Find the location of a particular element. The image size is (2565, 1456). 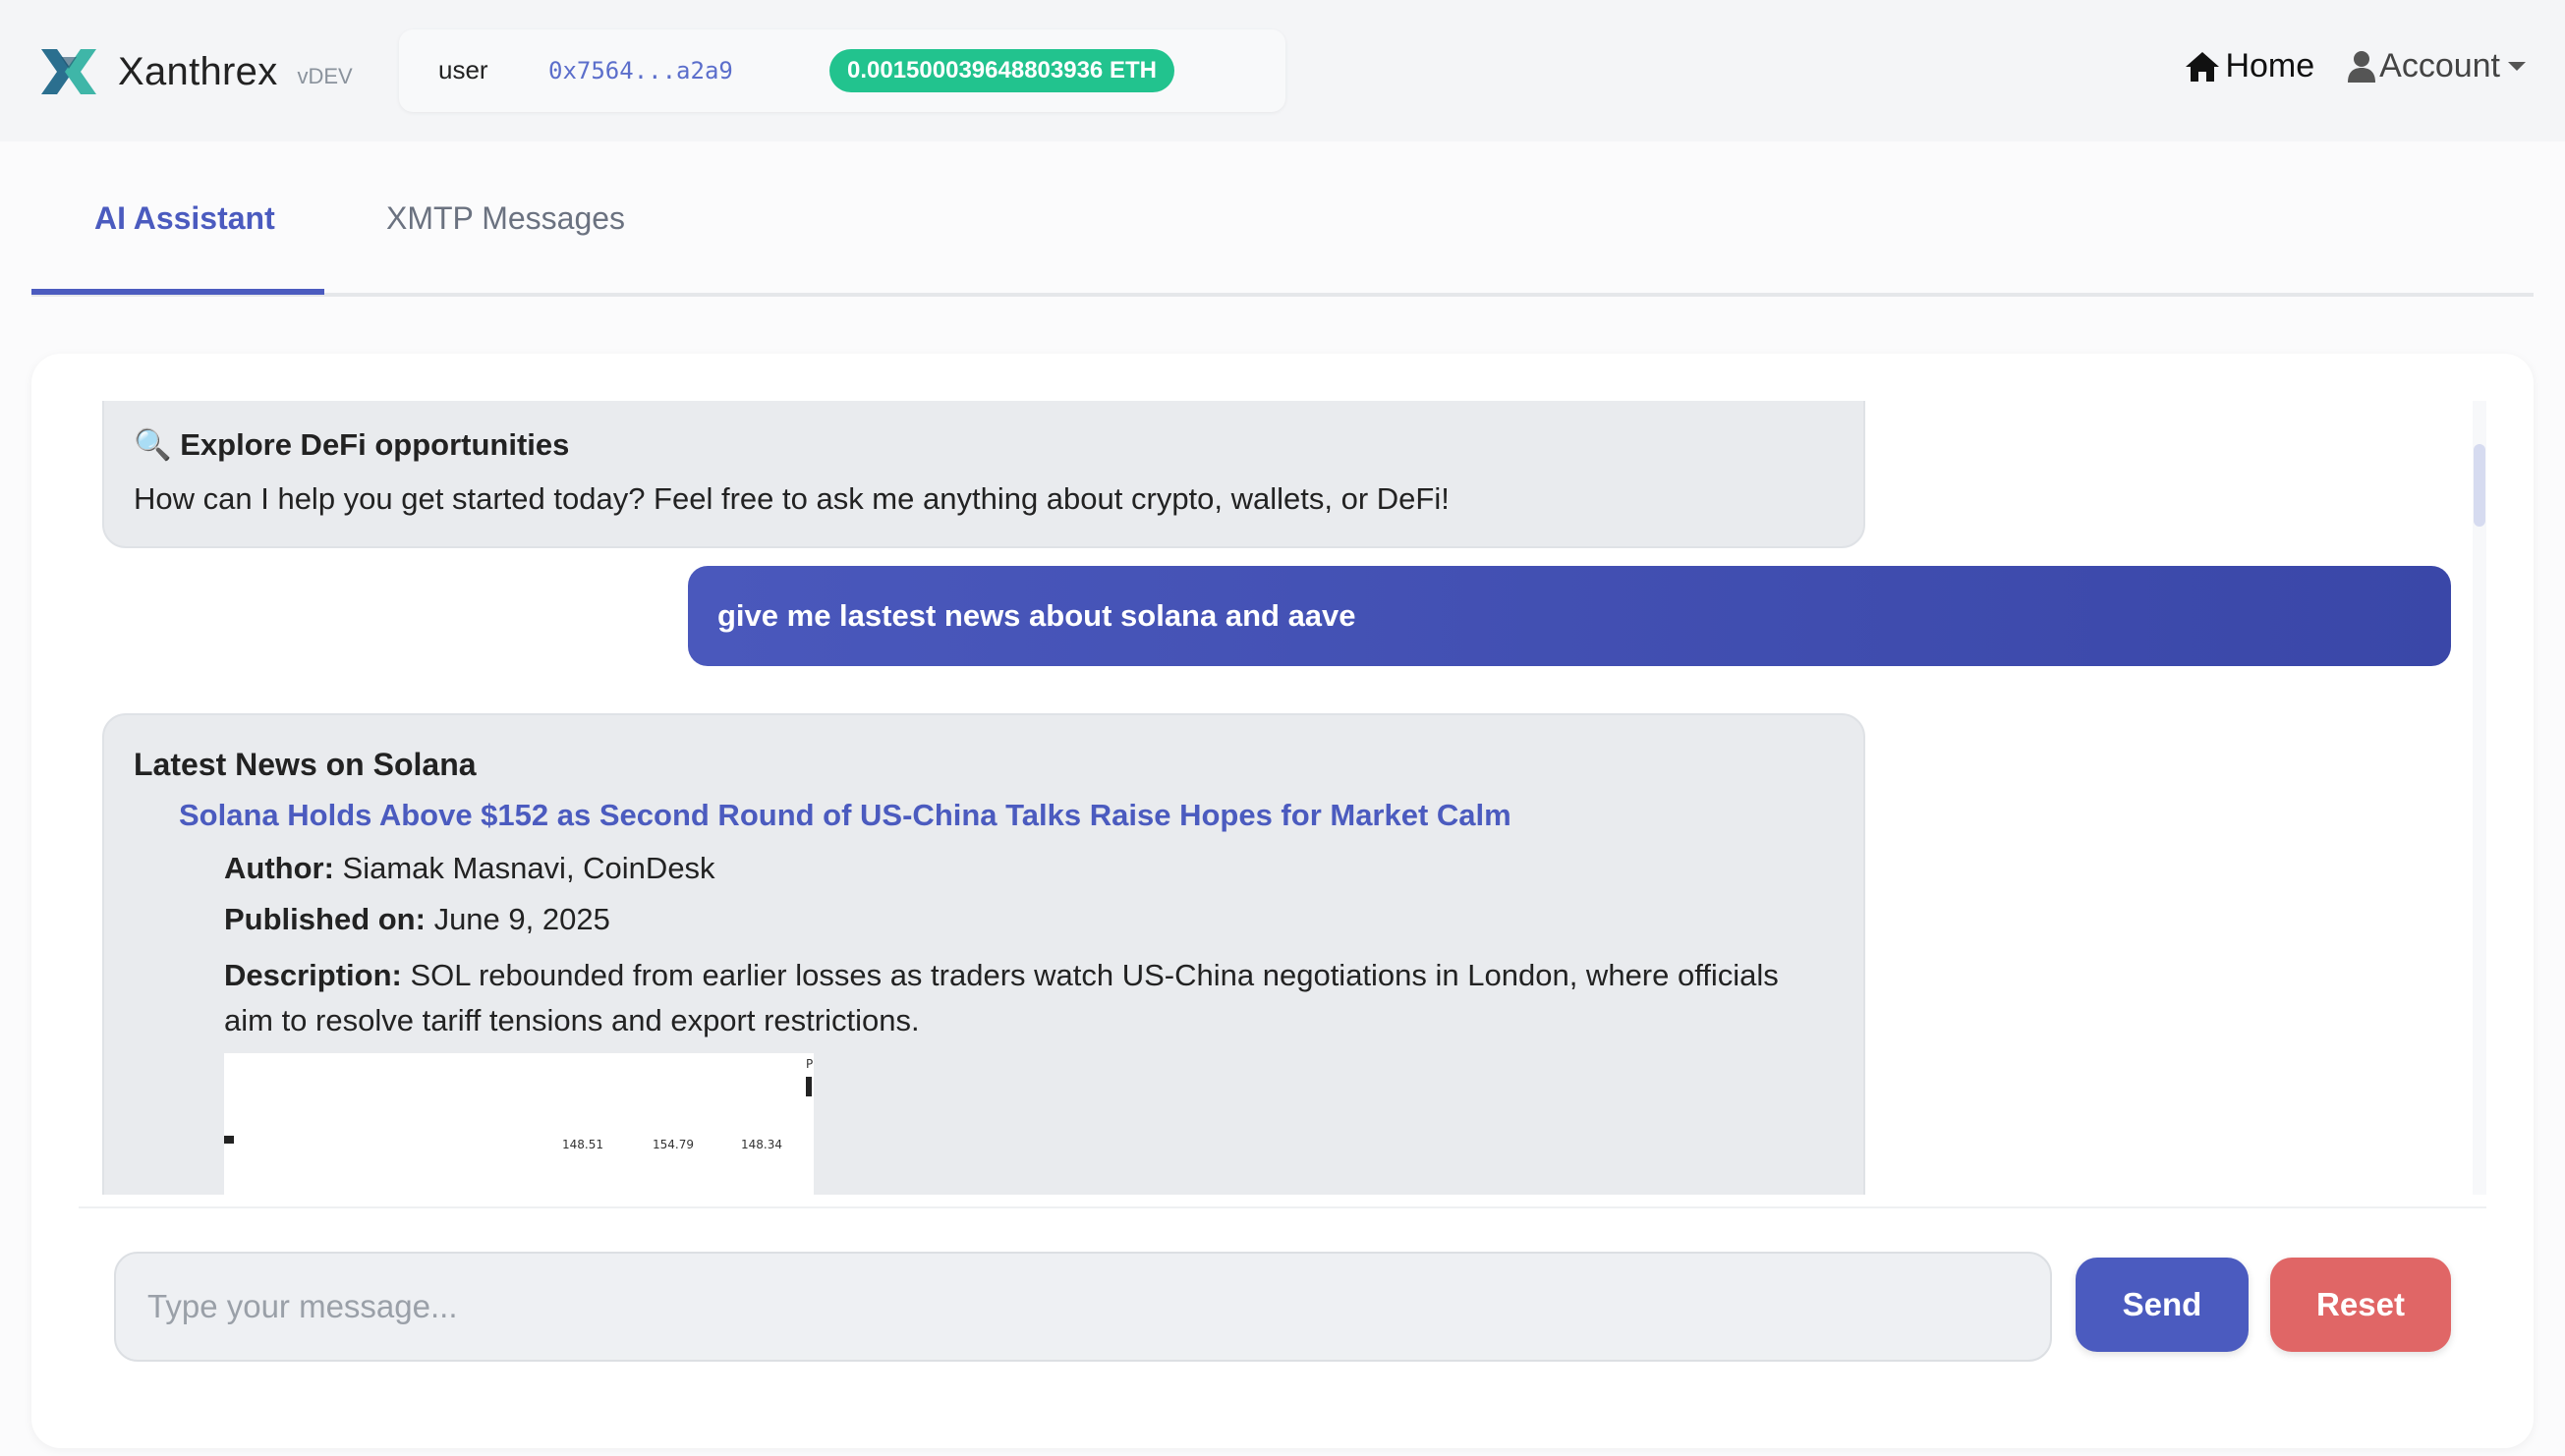

chevron-down-icon is located at coordinates (2517, 66).